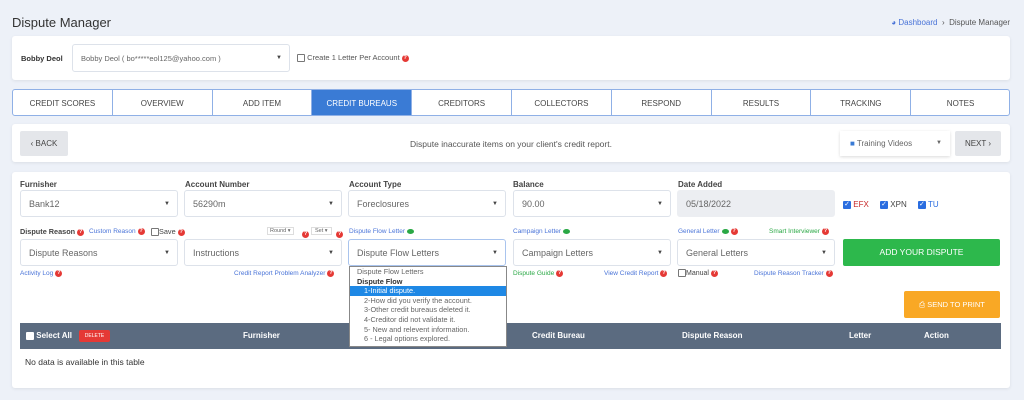  Describe the element at coordinates (712, 335) in the screenshot. I see `column-dispute-reason: Dispute Reason` at that location.